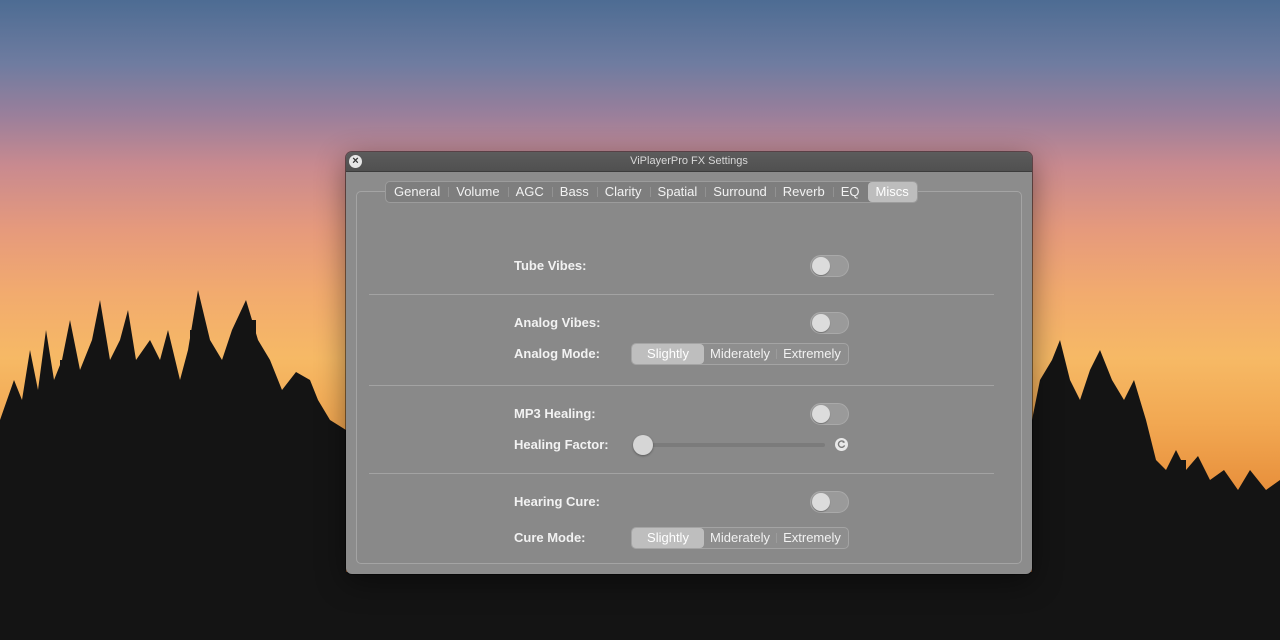  I want to click on analog-vibes-label: Analog Vibes:, so click(557, 322).